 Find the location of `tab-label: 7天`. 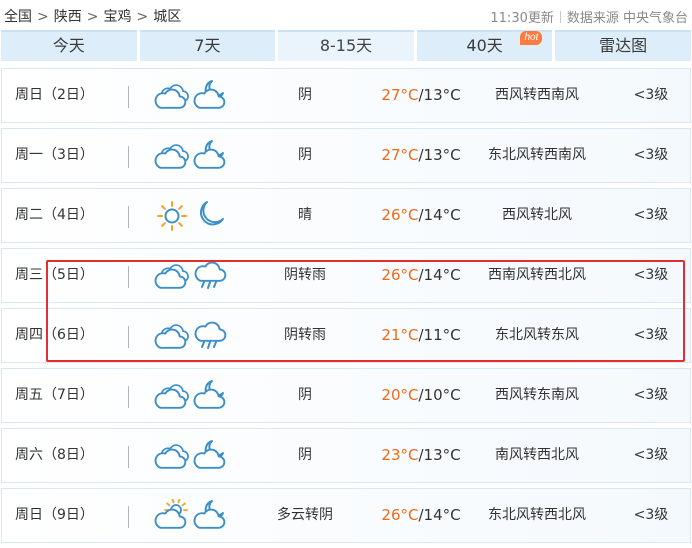

tab-label: 7天 is located at coordinates (207, 45).